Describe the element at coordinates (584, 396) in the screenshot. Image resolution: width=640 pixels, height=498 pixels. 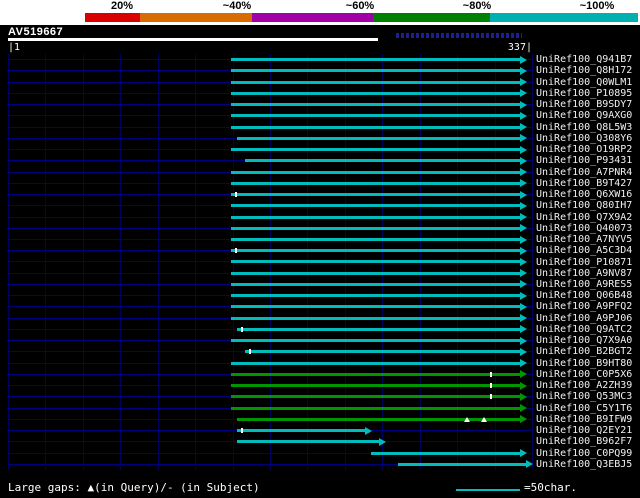
I see `hit-label: UniRef100_Q53MC3` at that location.